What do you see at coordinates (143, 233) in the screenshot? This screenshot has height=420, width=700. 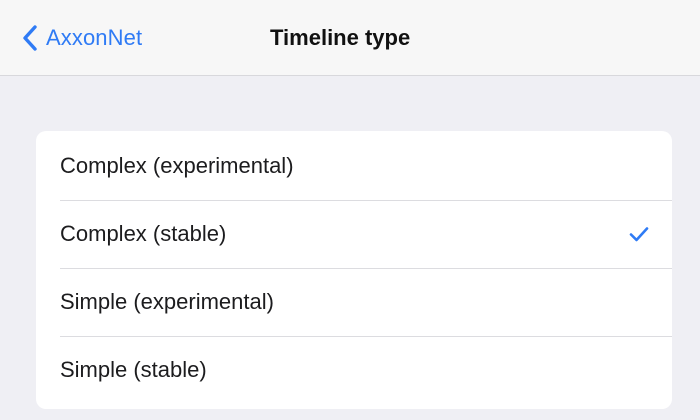 I see `option-label: Complex (stable)` at bounding box center [143, 233].